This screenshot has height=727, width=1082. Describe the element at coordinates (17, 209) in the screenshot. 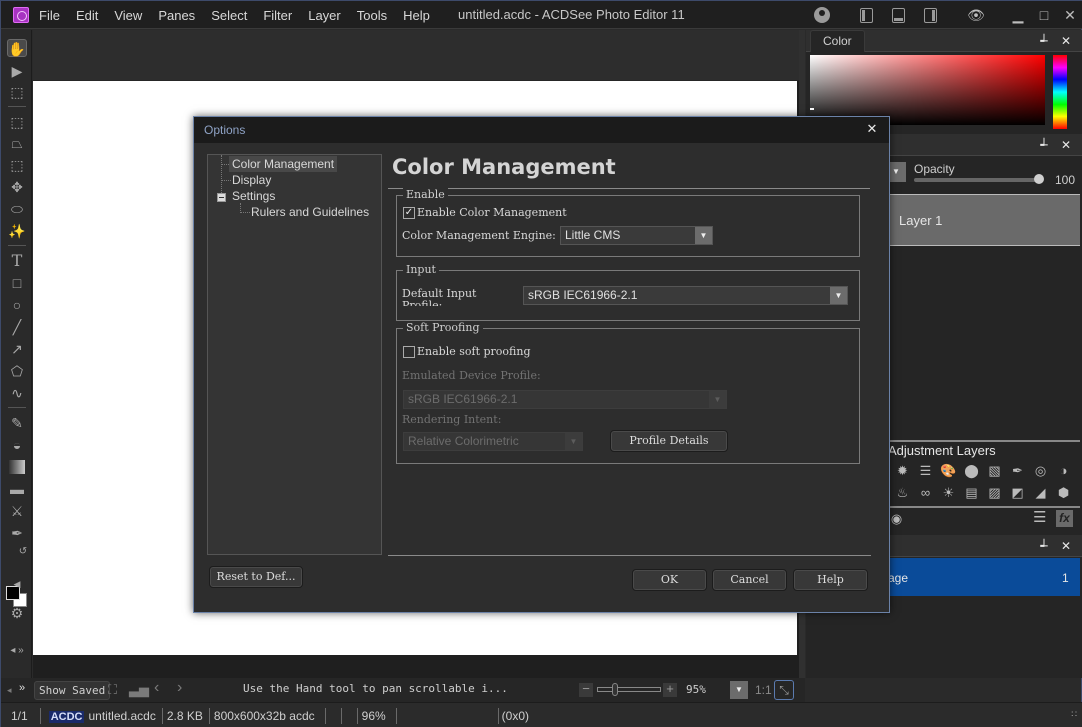

I see `lasso-icon: ⬭` at that location.